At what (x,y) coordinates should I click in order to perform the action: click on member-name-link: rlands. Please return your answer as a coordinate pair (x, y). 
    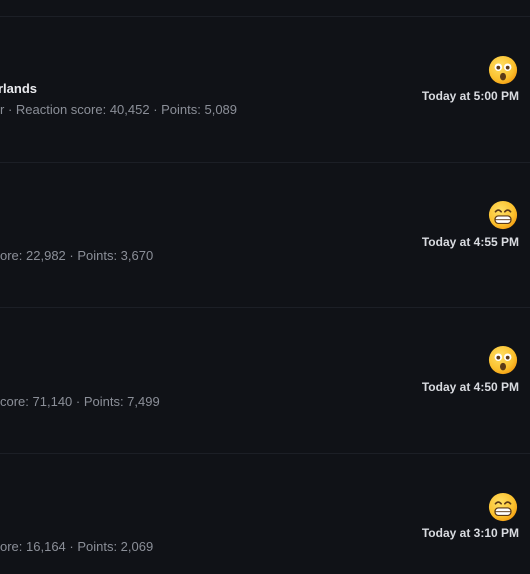
    Looking at the image, I should click on (18, 88).